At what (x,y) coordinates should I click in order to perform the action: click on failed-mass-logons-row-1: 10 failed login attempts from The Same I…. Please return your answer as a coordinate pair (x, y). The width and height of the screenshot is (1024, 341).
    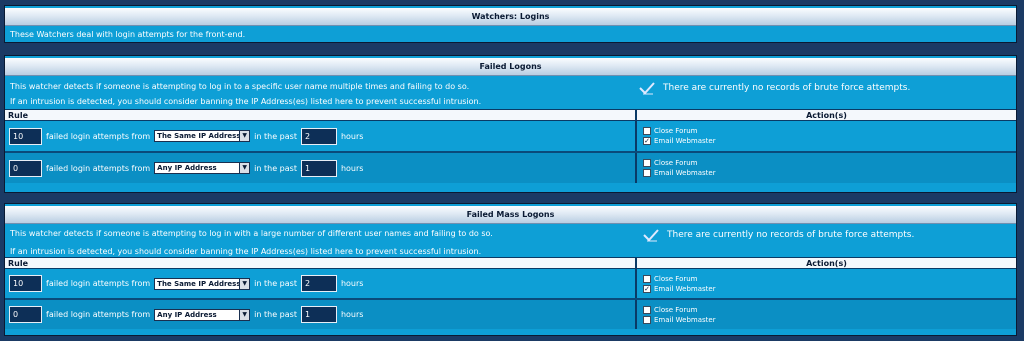
    Looking at the image, I should click on (510, 283).